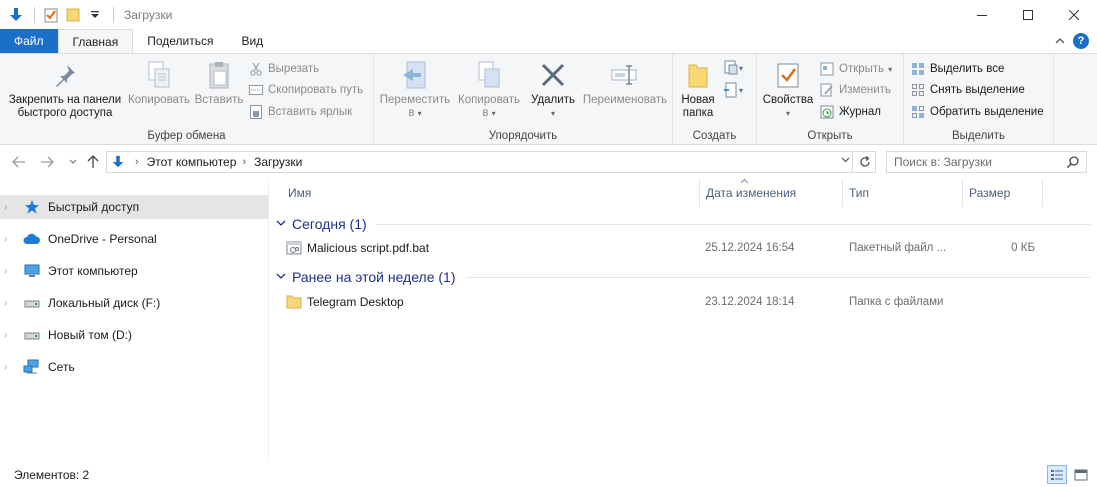  Describe the element at coordinates (957, 69) in the screenshot. I see `select-all-button: Выделить все` at that location.